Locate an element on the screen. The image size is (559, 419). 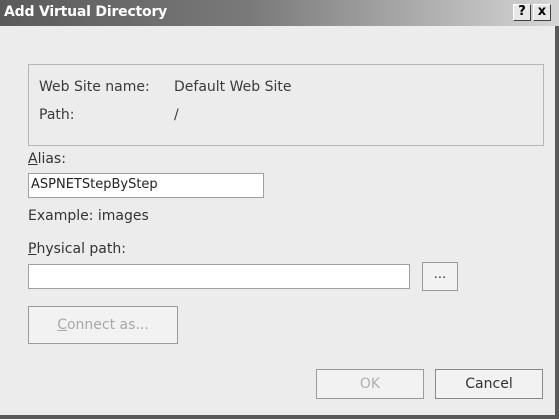
alias-label-accelerator: A is located at coordinates (33, 159).